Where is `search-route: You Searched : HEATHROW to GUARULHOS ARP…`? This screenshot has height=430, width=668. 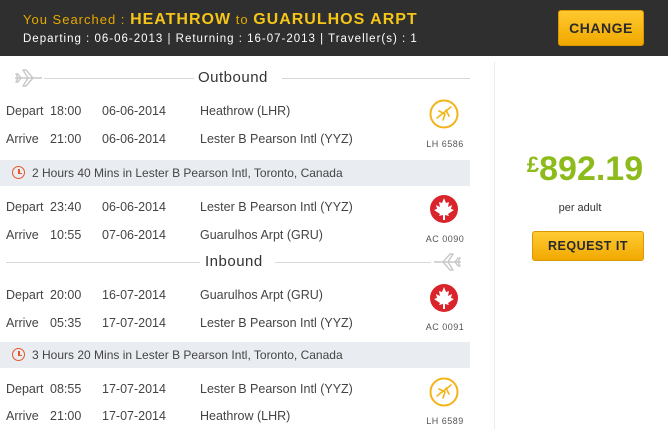 search-route: You Searched : HEATHROW to GUARULHOS ARP… is located at coordinates (220, 20).